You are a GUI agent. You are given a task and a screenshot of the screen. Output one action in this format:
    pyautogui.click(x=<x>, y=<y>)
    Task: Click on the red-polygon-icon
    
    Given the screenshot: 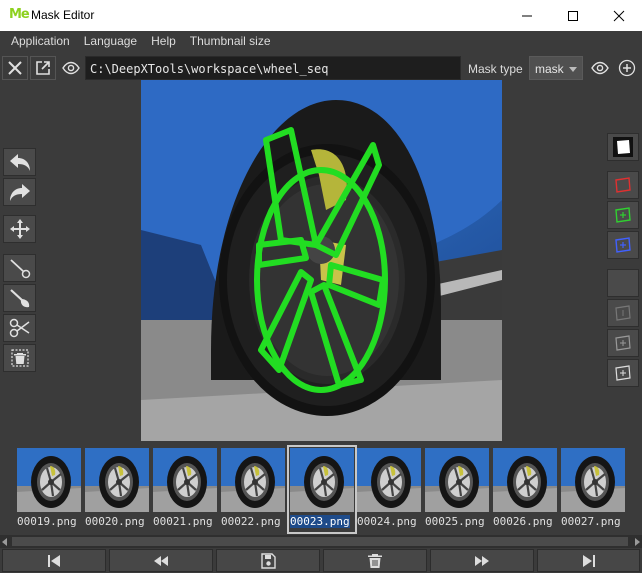 What is the action you would take?
    pyautogui.click(x=623, y=185)
    